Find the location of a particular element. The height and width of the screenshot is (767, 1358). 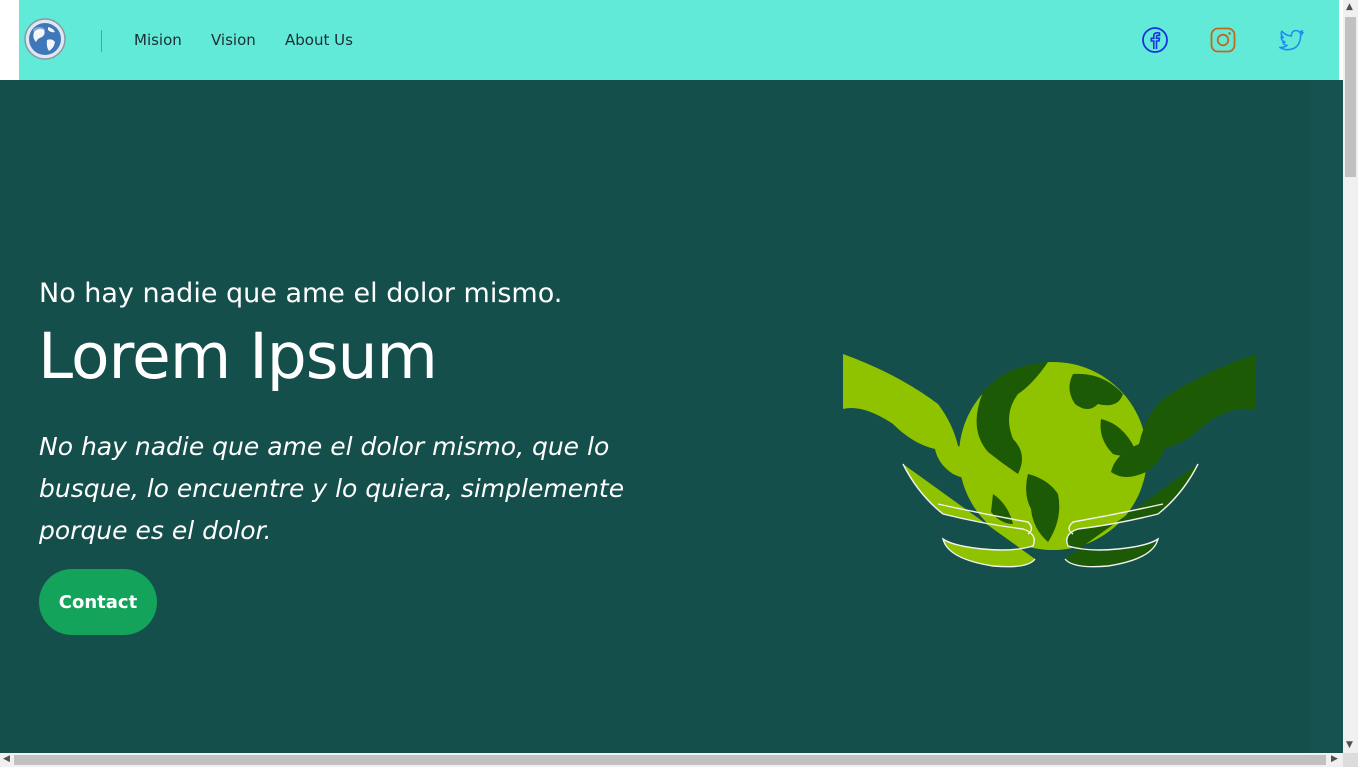

facebook-icon is located at coordinates (1155, 40).